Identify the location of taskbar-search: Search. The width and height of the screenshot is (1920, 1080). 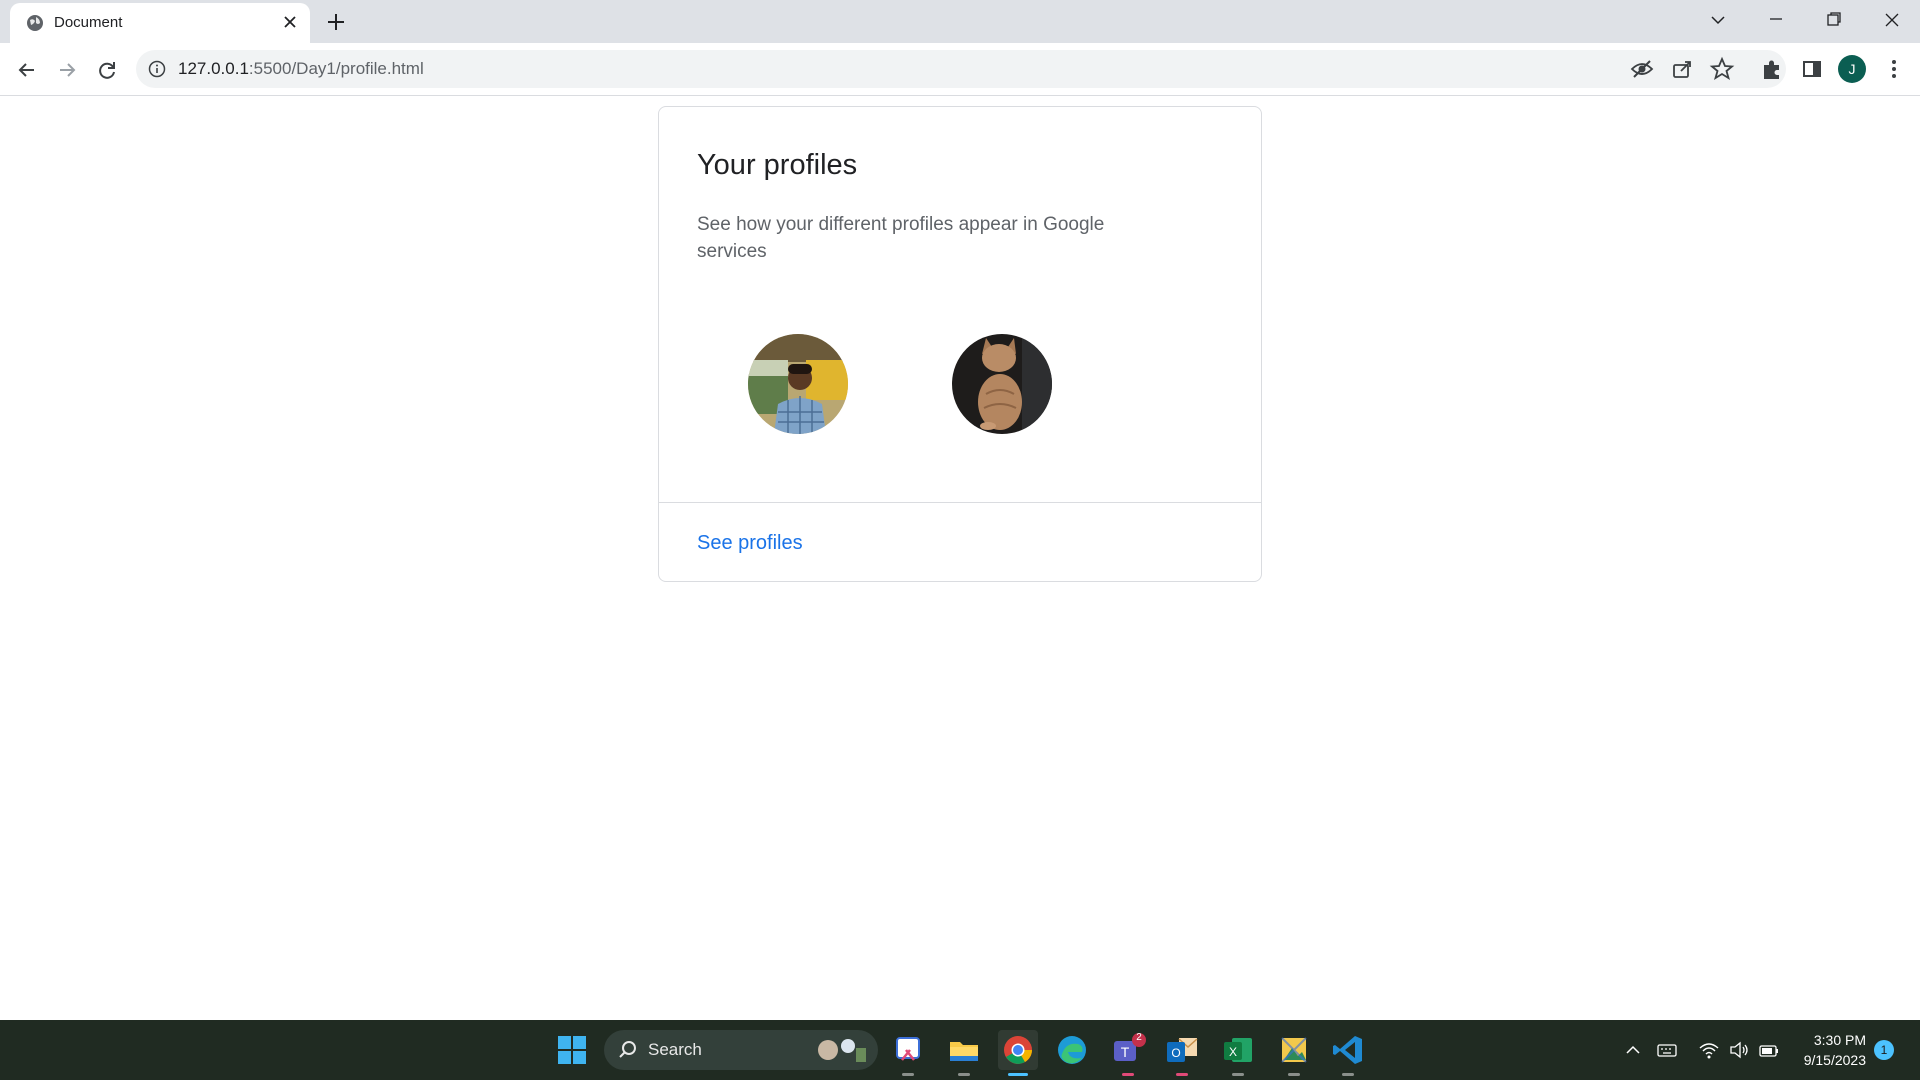
(741, 1050).